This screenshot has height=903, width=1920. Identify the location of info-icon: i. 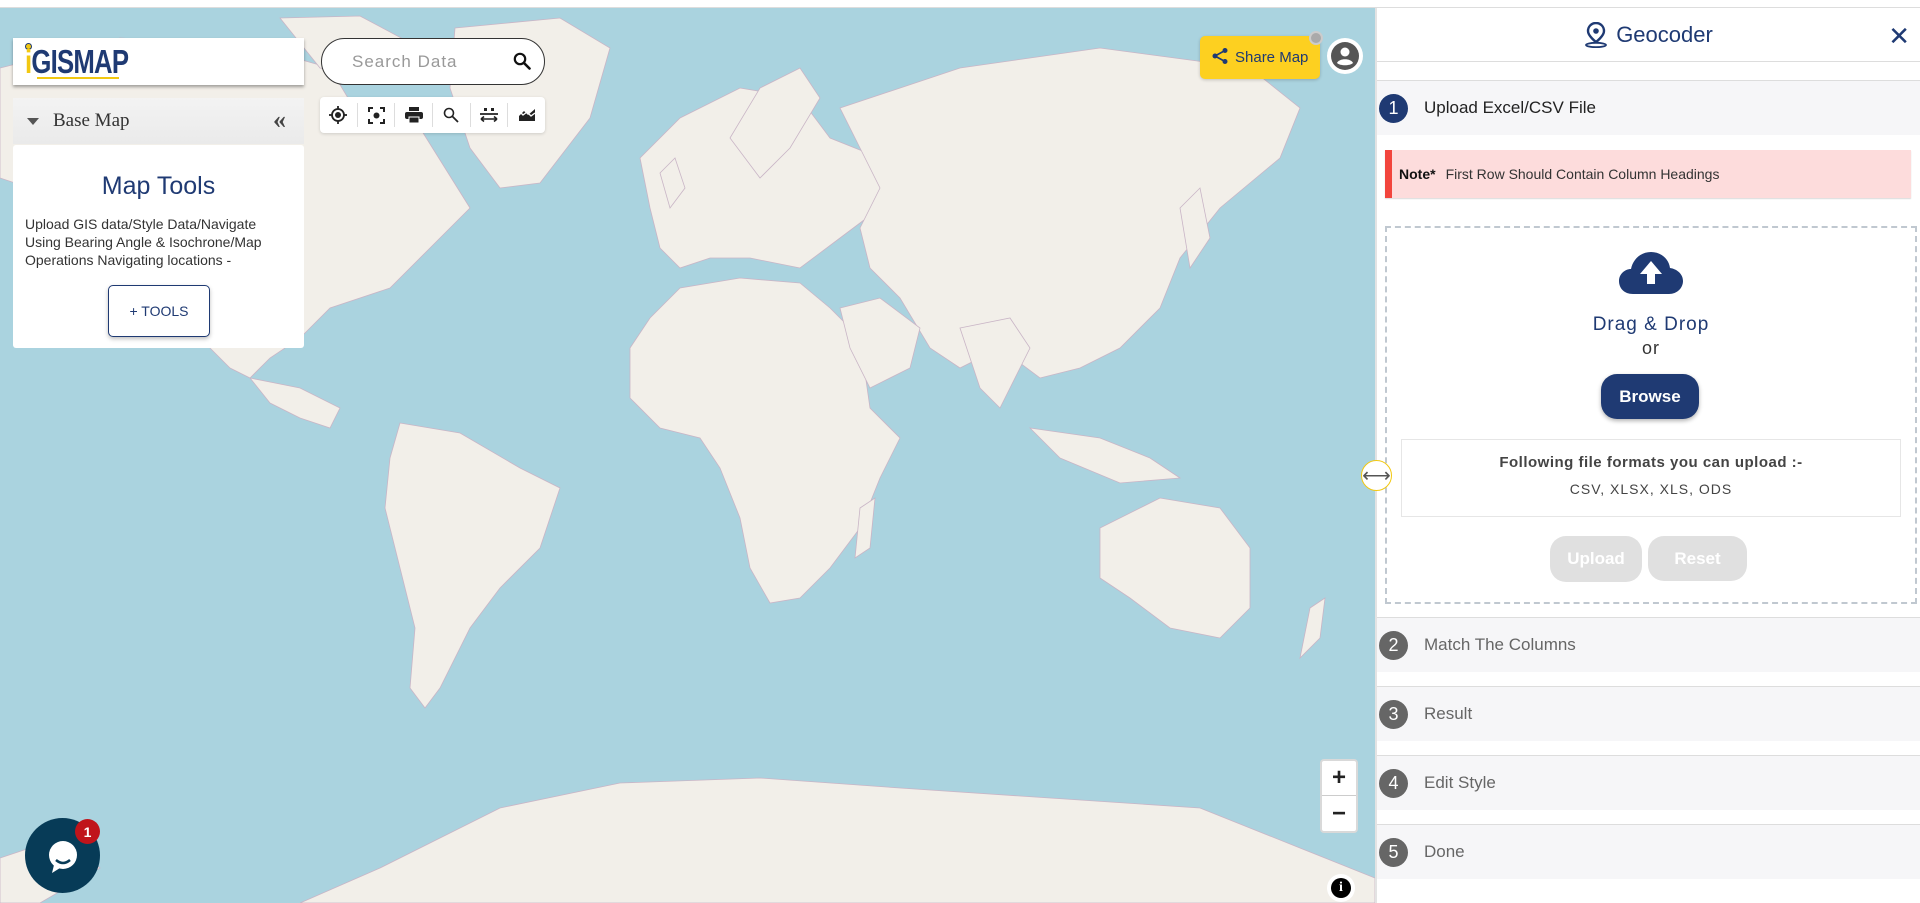
(1341, 888).